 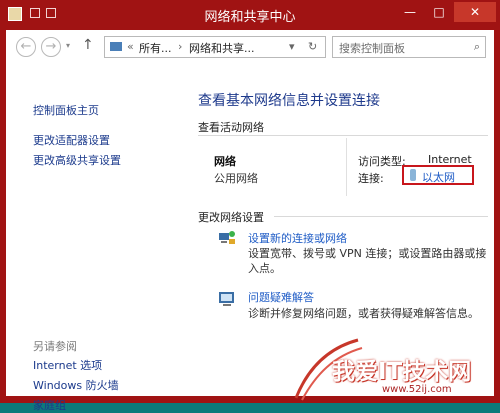 What do you see at coordinates (227, 298) in the screenshot?
I see `troubleshoot-icon` at bounding box center [227, 298].